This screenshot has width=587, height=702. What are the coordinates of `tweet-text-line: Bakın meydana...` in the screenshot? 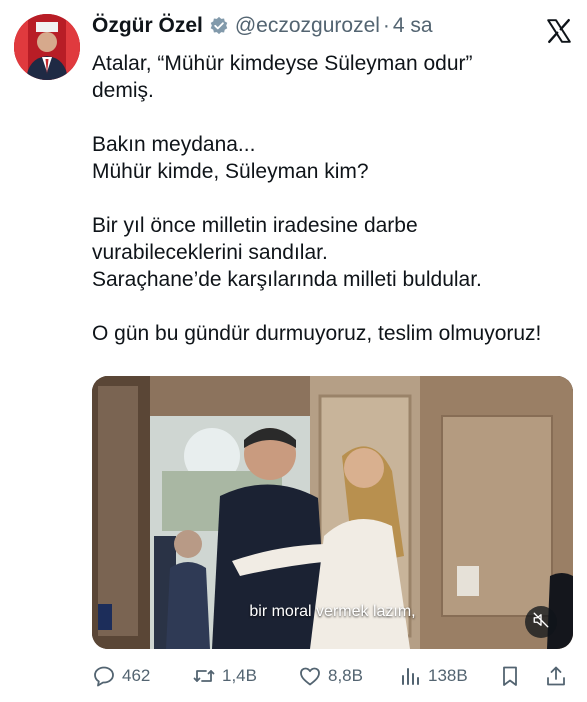 It's located at (174, 144).